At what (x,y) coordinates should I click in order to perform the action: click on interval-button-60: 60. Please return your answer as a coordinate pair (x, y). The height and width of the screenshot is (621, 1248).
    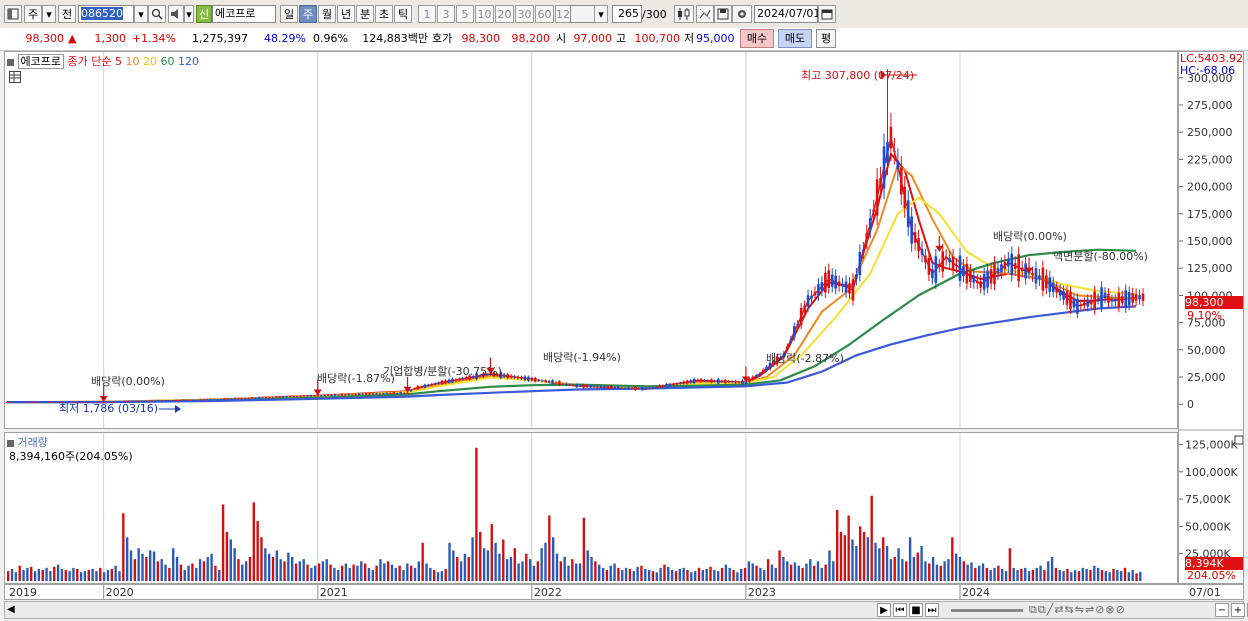
    Looking at the image, I should click on (544, 14).